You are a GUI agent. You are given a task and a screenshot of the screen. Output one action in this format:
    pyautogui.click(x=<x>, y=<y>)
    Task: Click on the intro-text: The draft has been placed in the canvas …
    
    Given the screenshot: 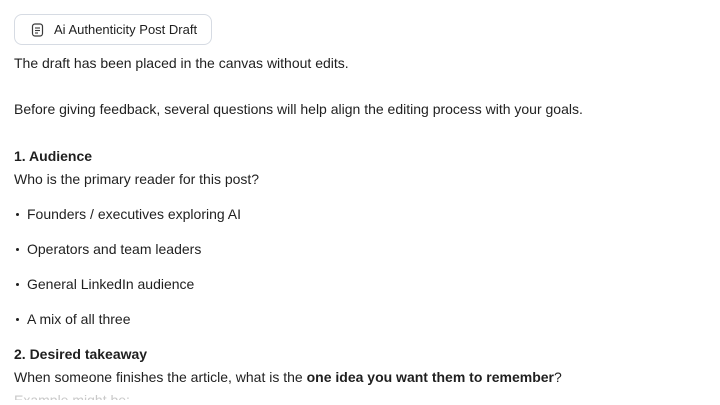 What is the action you would take?
    pyautogui.click(x=181, y=63)
    